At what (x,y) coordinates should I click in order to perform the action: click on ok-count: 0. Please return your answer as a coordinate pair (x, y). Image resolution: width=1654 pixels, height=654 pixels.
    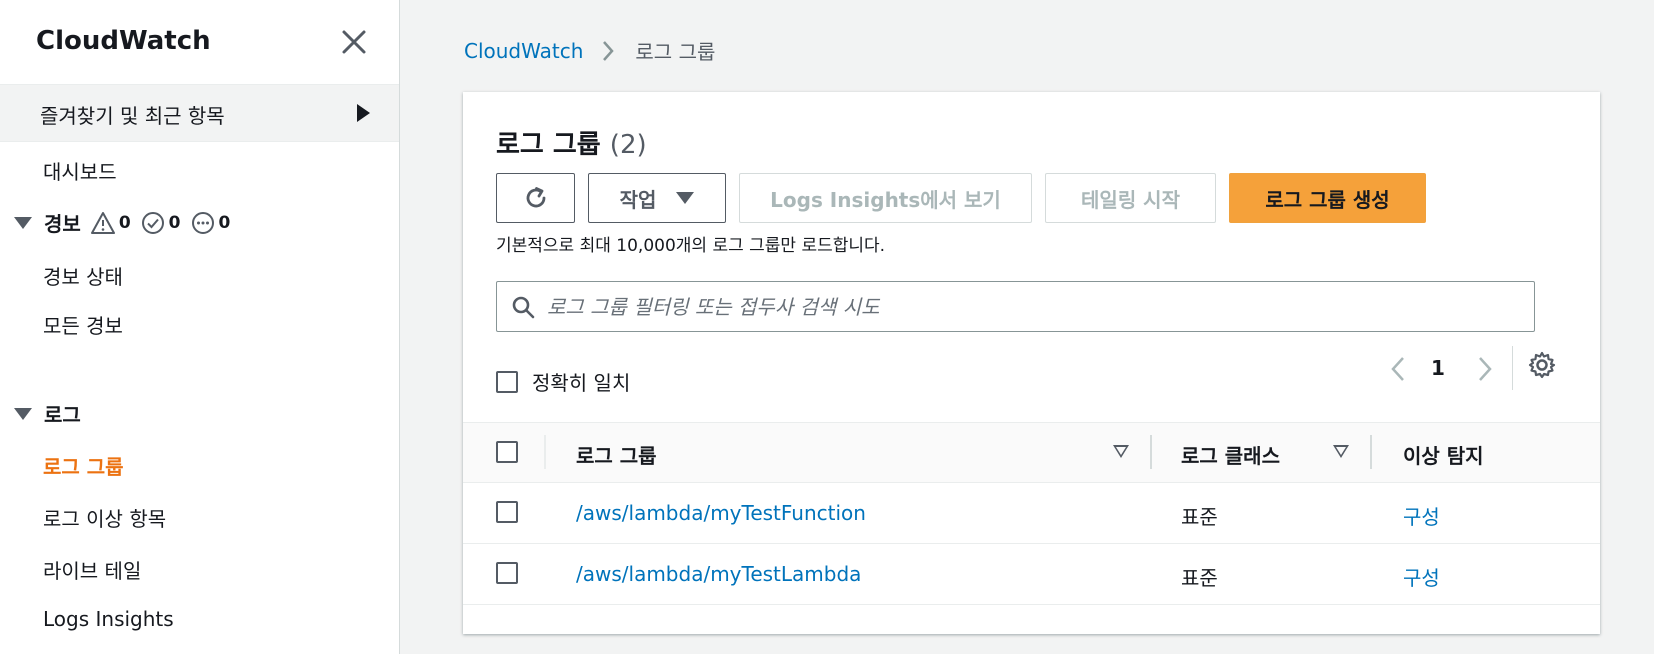
    Looking at the image, I should click on (174, 222).